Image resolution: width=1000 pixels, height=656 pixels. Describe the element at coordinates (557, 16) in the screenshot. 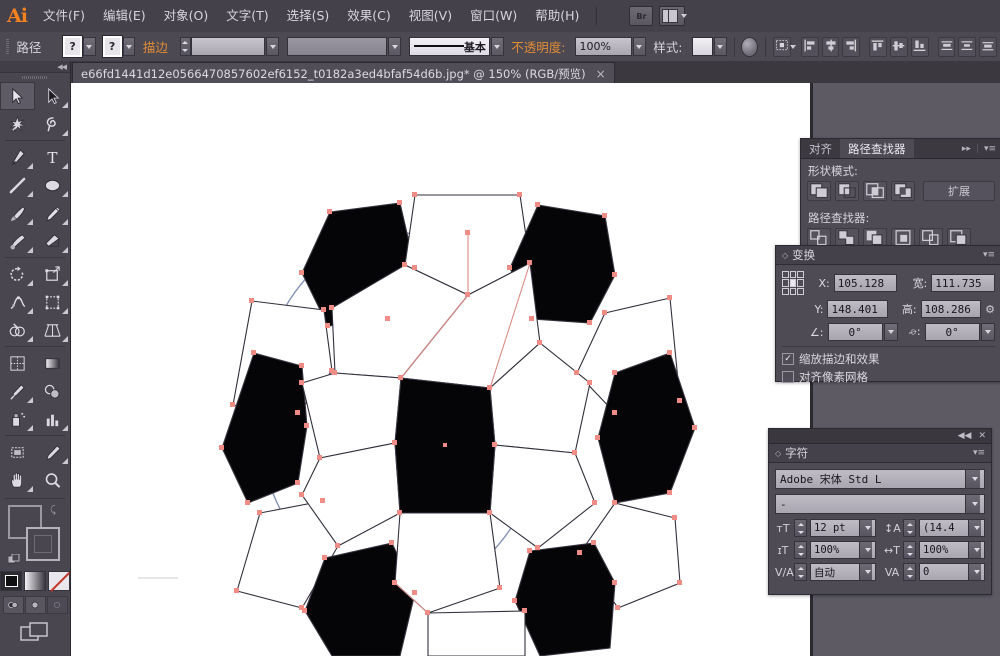

I see `menu-item-help: 帮助(H)` at that location.